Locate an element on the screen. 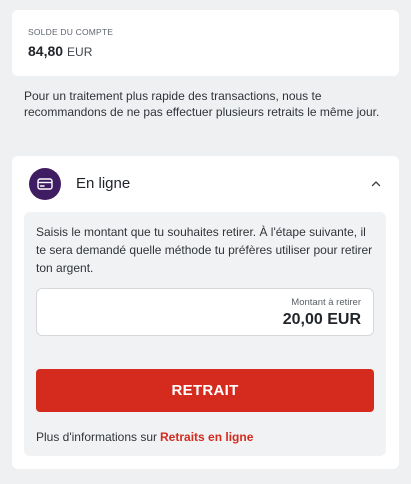 This screenshot has height=484, width=411. chevron-up-icon is located at coordinates (376, 184).